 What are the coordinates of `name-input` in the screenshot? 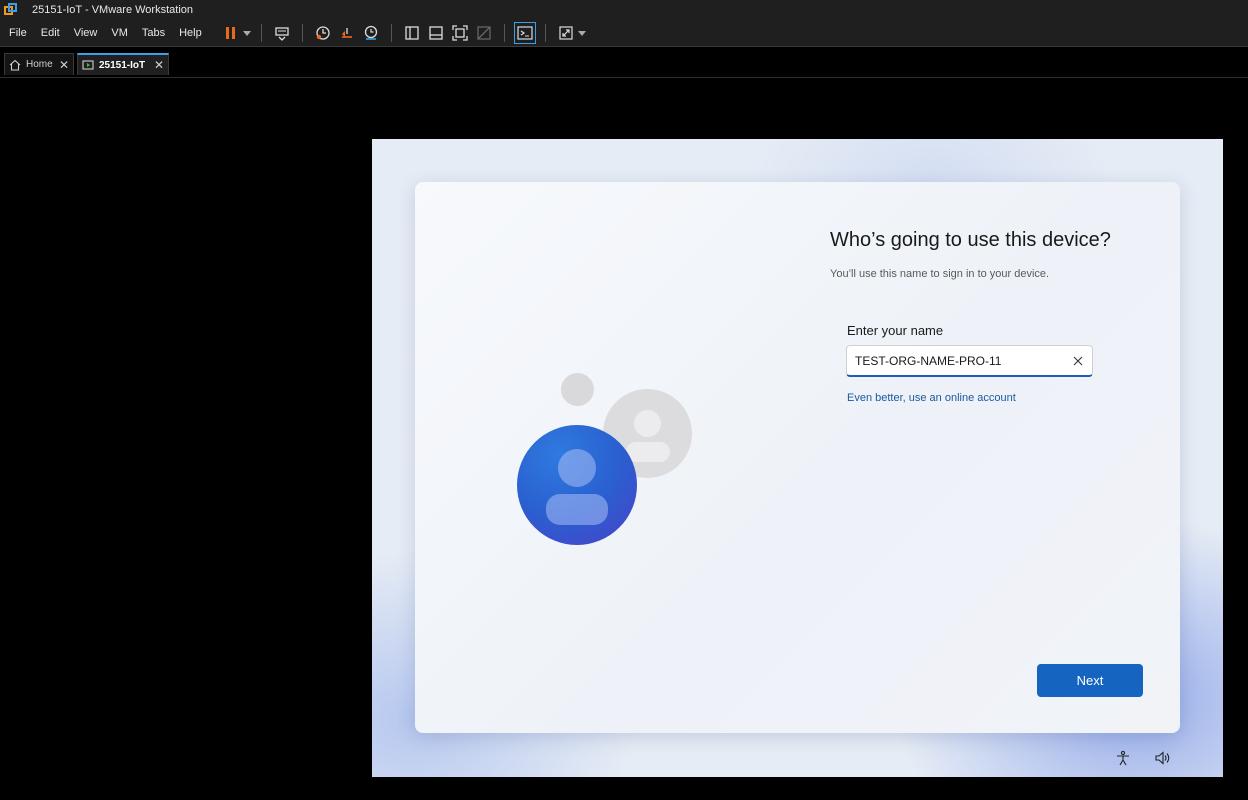 It's located at (960, 361).